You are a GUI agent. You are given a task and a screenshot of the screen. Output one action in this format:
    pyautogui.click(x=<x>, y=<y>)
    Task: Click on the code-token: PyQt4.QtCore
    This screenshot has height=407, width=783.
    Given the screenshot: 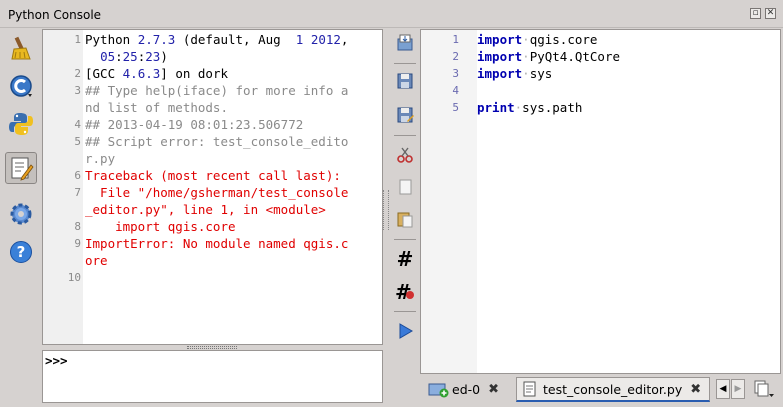 What is the action you would take?
    pyautogui.click(x=574, y=56)
    